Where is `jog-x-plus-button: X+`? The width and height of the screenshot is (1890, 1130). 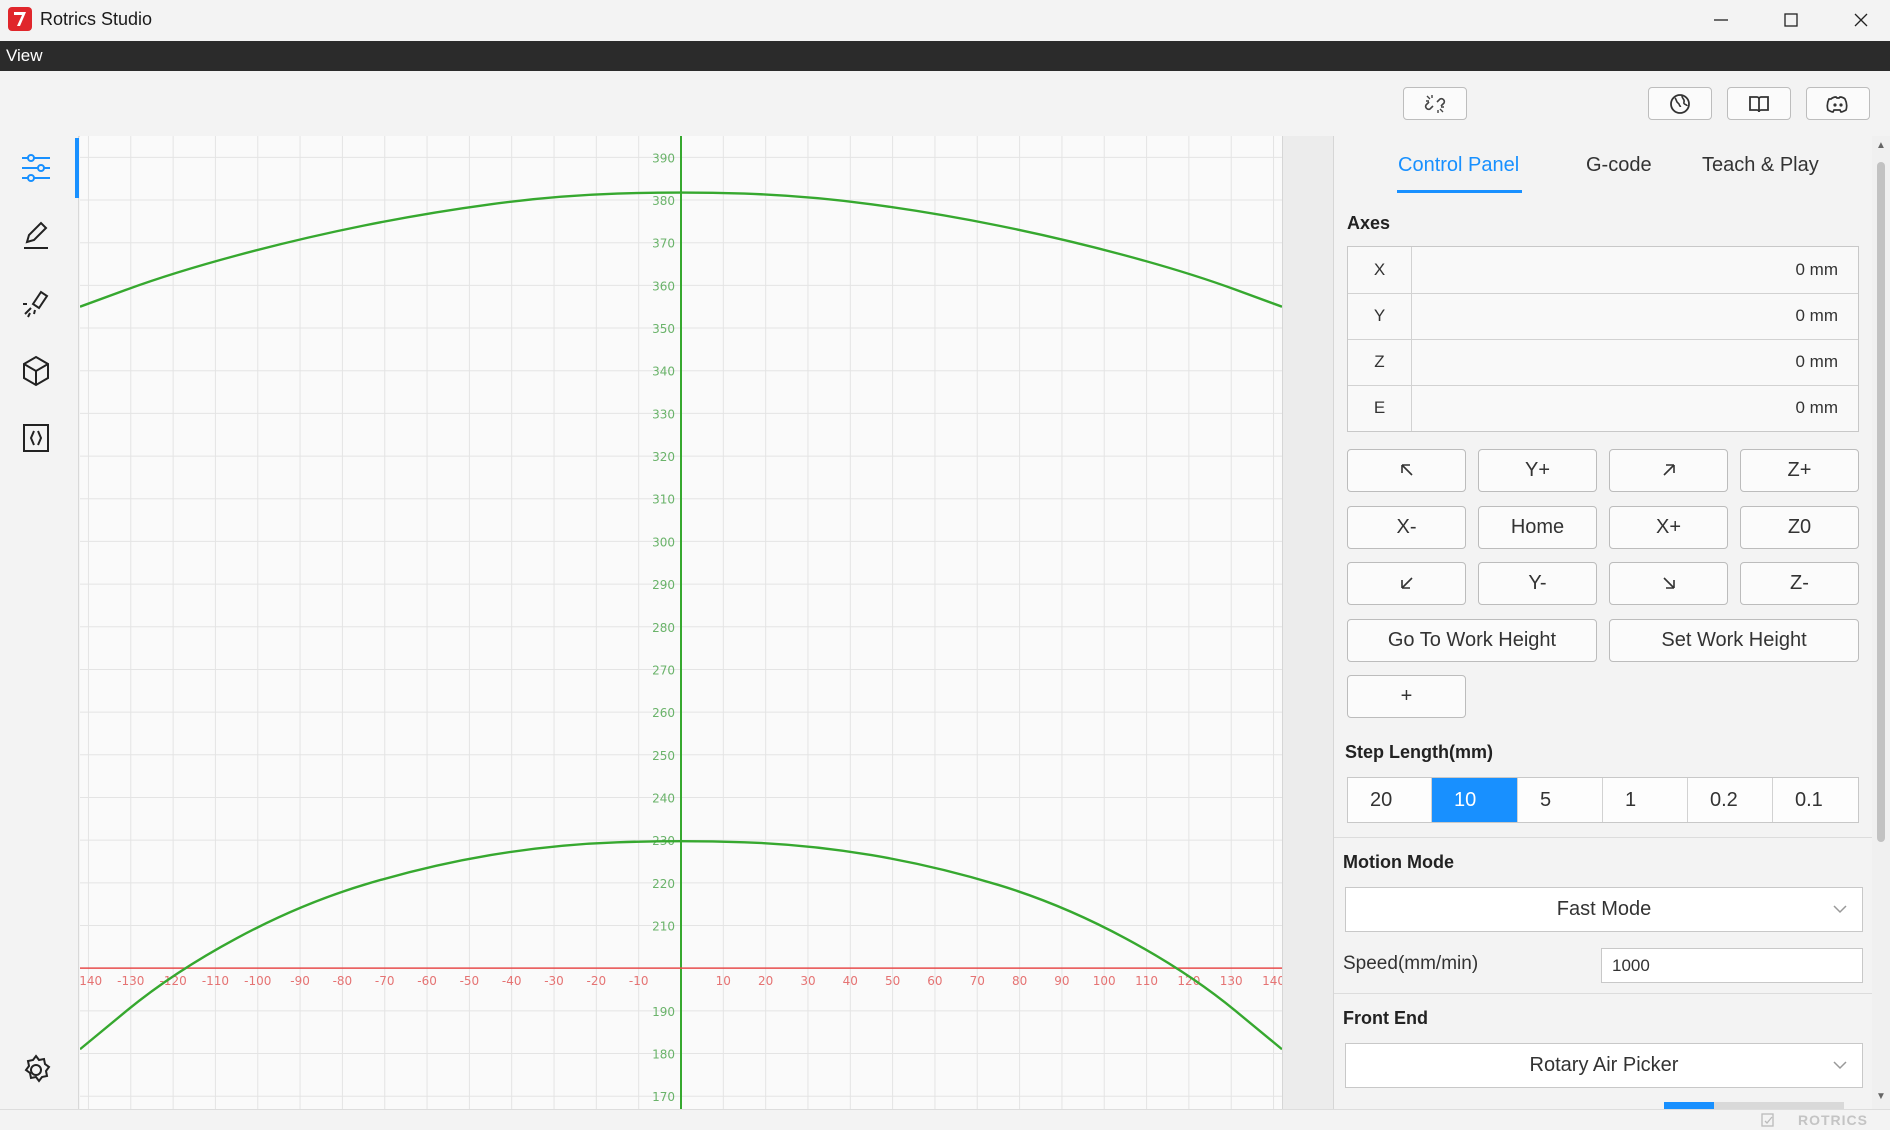
jog-x-plus-button: X+ is located at coordinates (1668, 527).